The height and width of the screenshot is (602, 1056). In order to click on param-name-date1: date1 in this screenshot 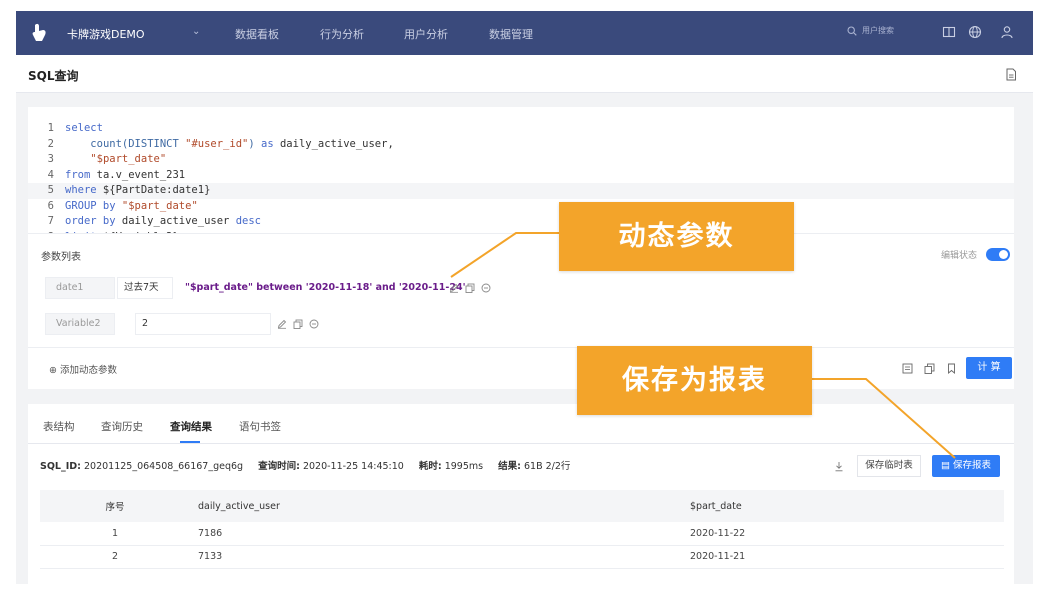, I will do `click(80, 288)`.